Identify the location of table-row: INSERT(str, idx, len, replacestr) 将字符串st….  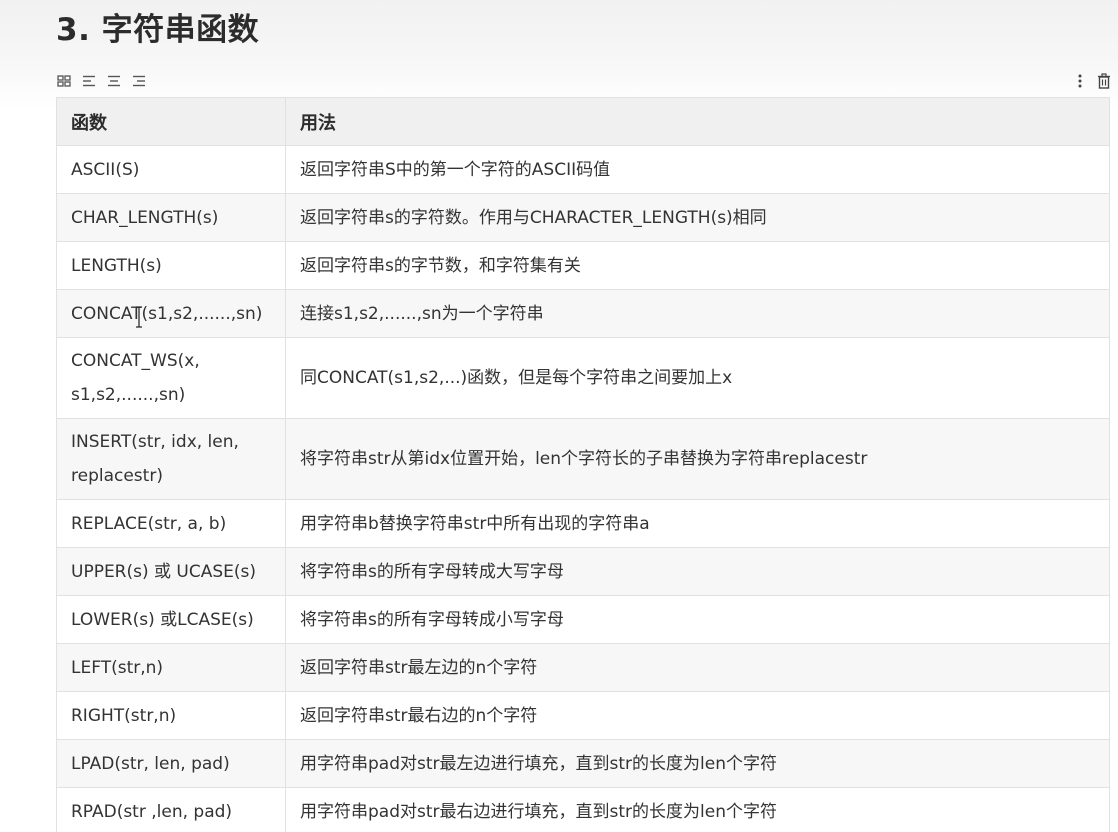
(583, 459).